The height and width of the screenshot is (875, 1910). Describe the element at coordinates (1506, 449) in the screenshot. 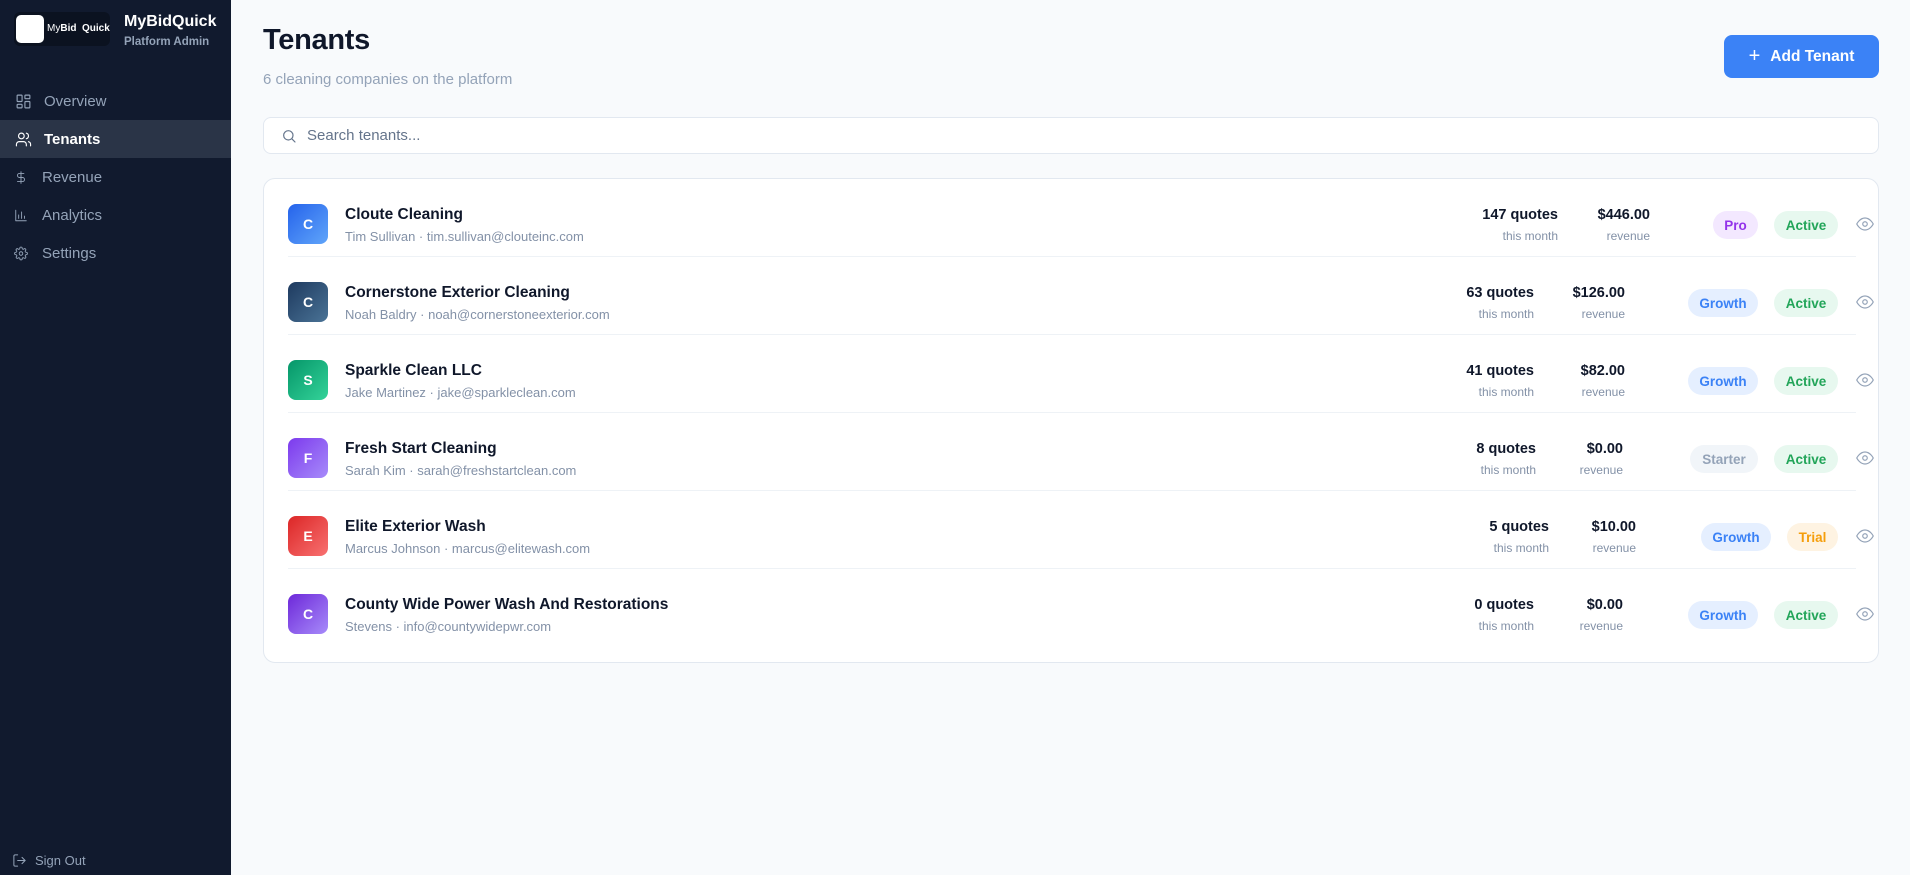

I see `quotes-count: 8 quotes` at that location.